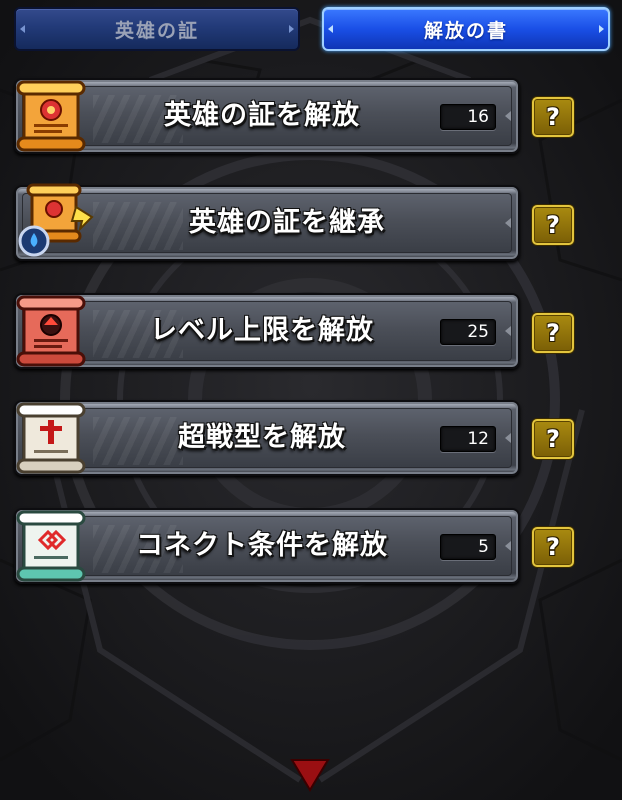  Describe the element at coordinates (262, 115) in the screenshot. I see `row-title: 英雄の証を解放` at that location.